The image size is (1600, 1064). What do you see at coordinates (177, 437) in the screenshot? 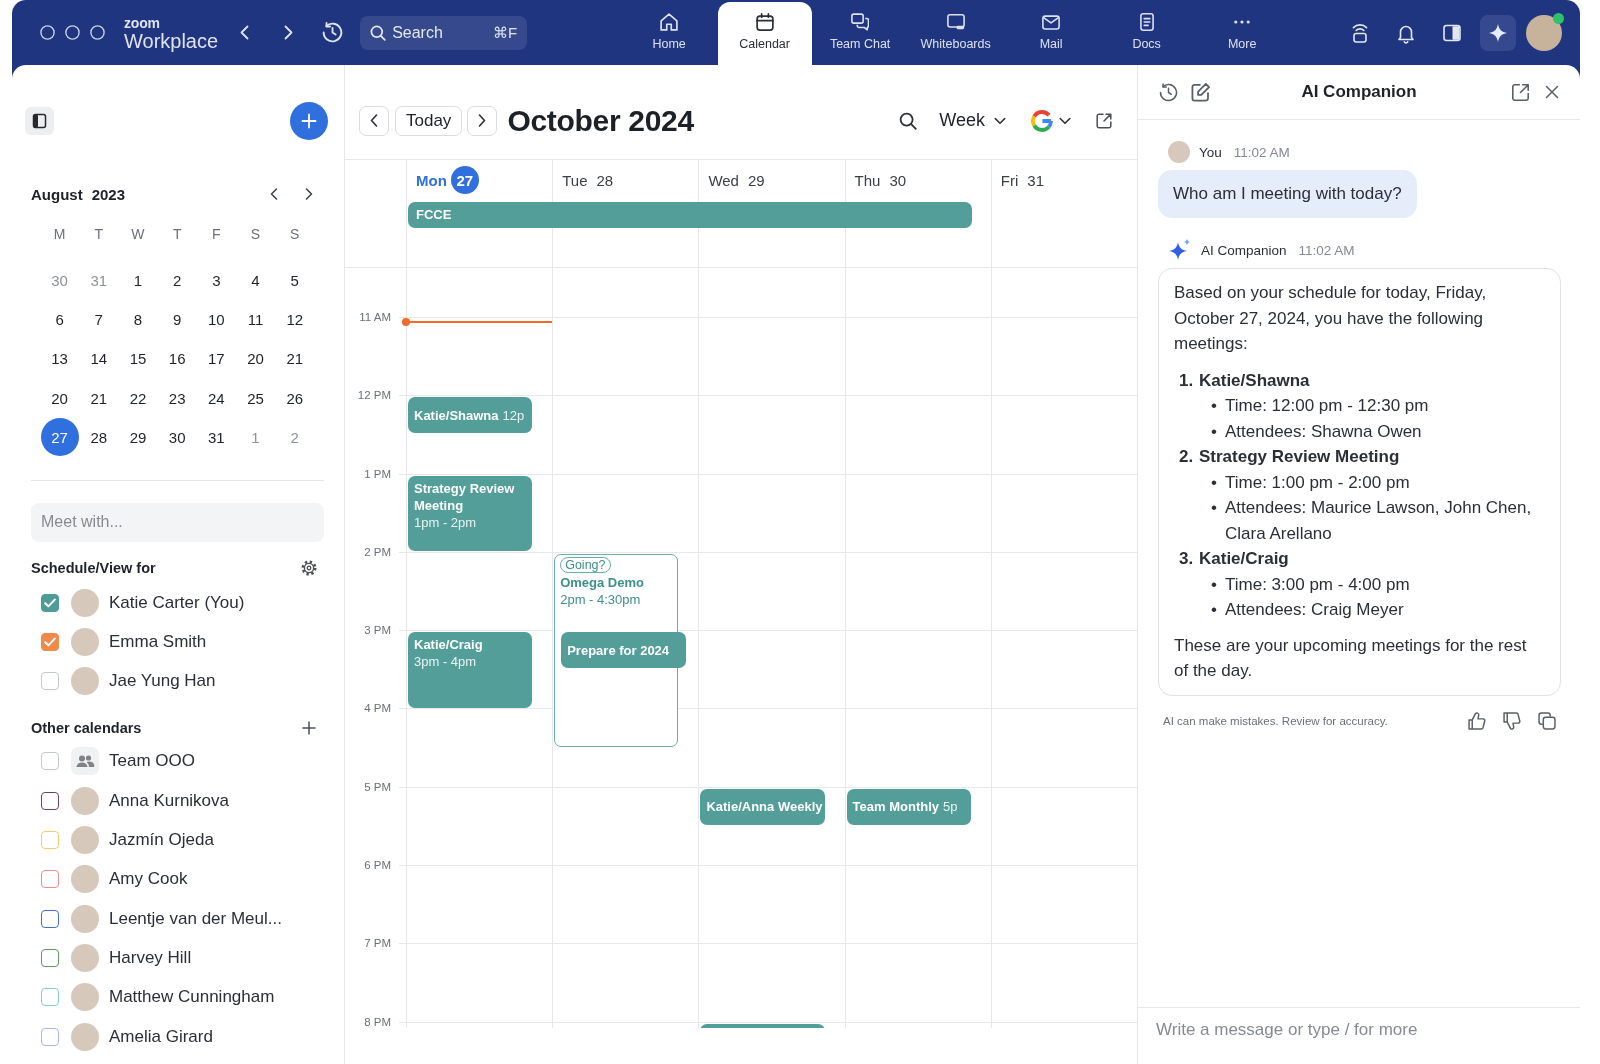
I see `calendar-day: 30` at bounding box center [177, 437].